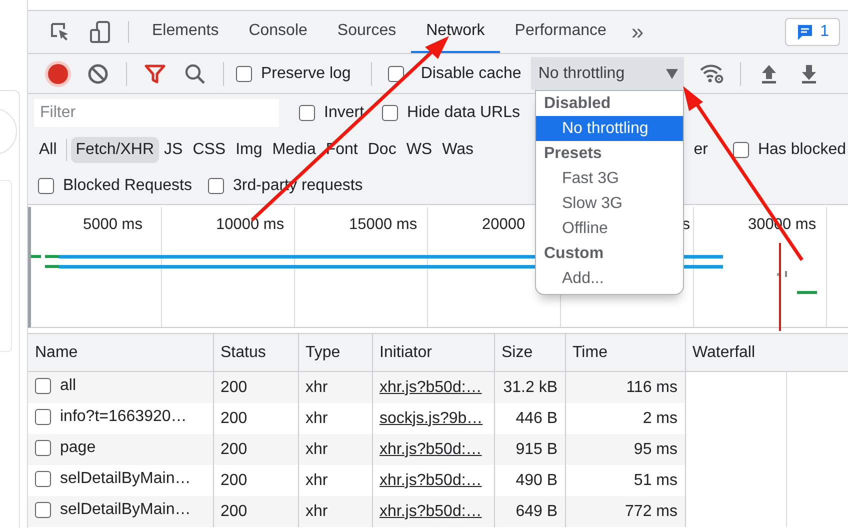  What do you see at coordinates (278, 32) in the screenshot?
I see `panel-tab: Console` at bounding box center [278, 32].